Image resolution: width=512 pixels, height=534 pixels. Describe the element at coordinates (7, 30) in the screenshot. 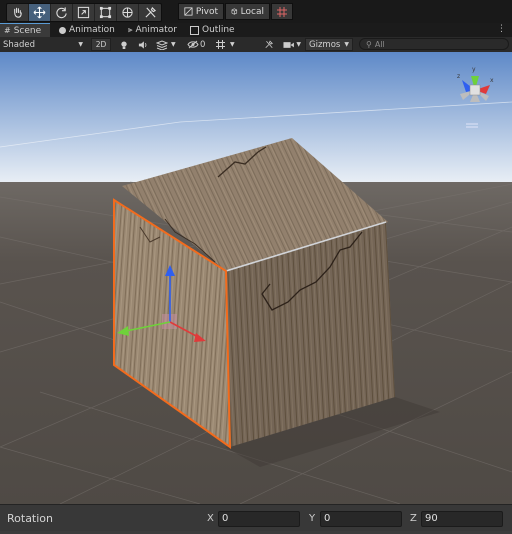

I see `scene-icon: #` at that location.